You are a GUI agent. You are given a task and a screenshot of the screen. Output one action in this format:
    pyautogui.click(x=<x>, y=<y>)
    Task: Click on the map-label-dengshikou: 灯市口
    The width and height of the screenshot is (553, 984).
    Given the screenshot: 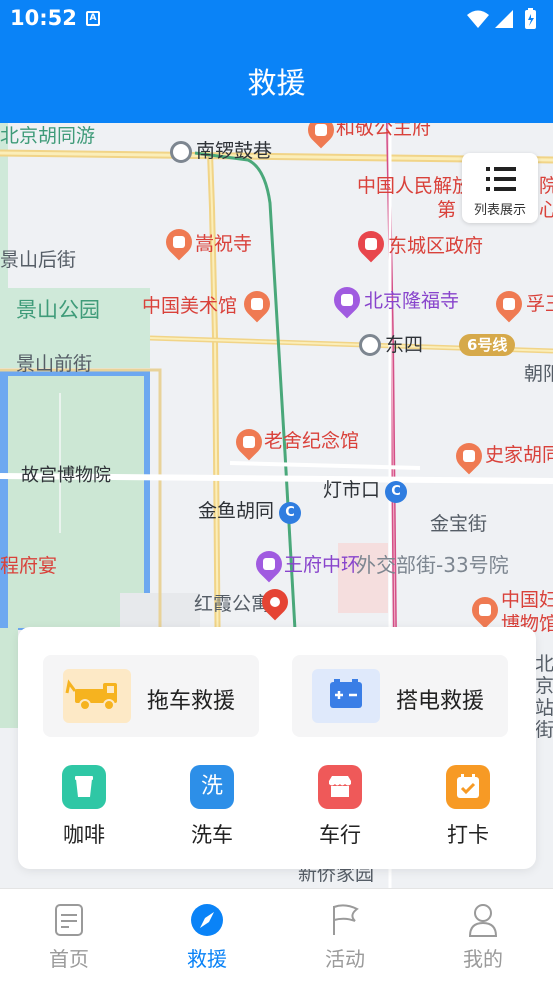 What is the action you would take?
    pyautogui.click(x=352, y=490)
    